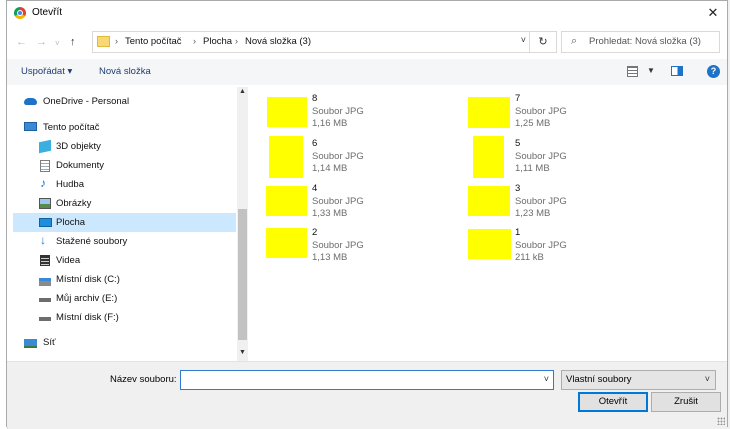  Describe the element at coordinates (30, 101) in the screenshot. I see `cloud-icon` at that location.